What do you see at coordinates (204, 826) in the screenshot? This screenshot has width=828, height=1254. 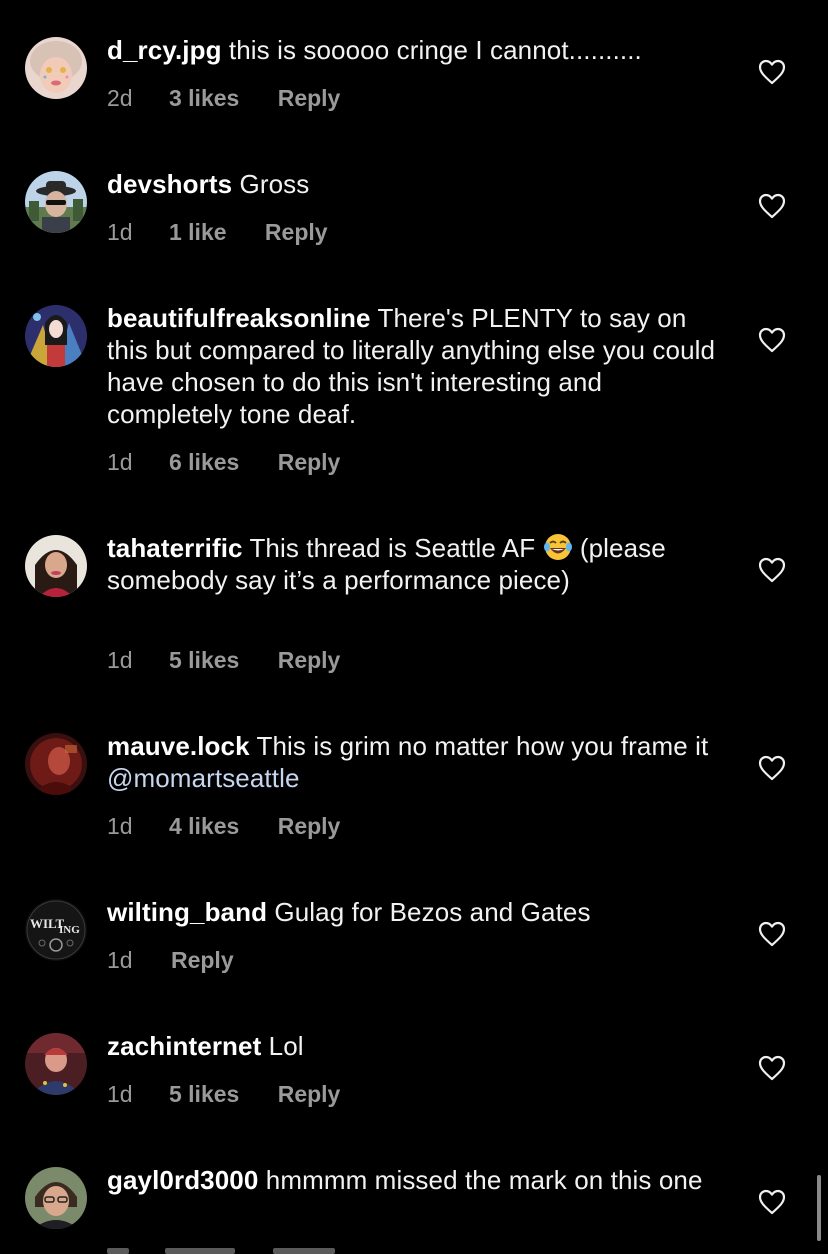 I see `comment-likes: 4 likes` at bounding box center [204, 826].